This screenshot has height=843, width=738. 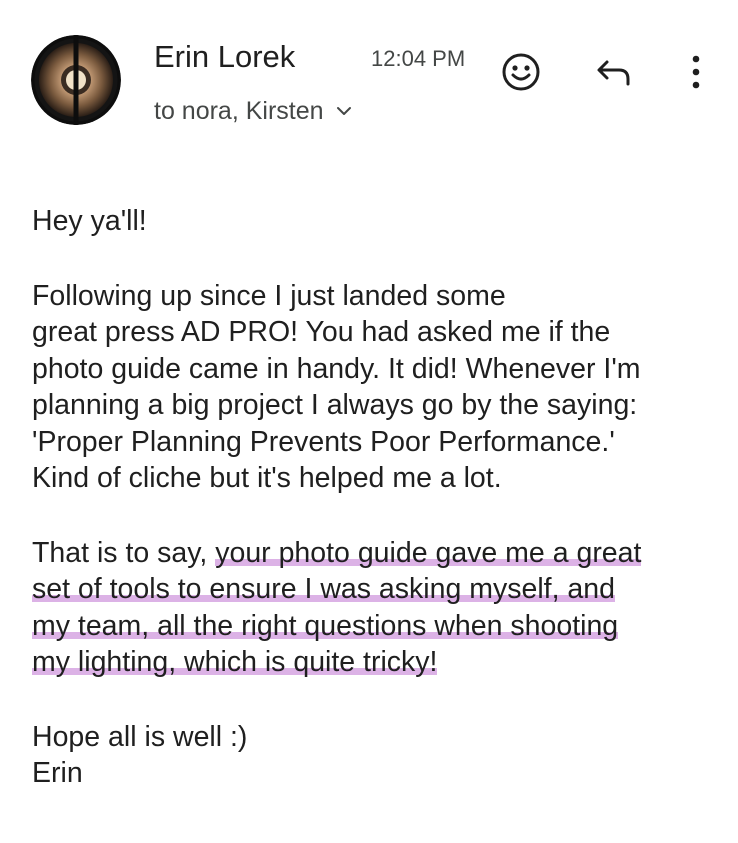 I want to click on emoji-reaction-icon, so click(x=521, y=74).